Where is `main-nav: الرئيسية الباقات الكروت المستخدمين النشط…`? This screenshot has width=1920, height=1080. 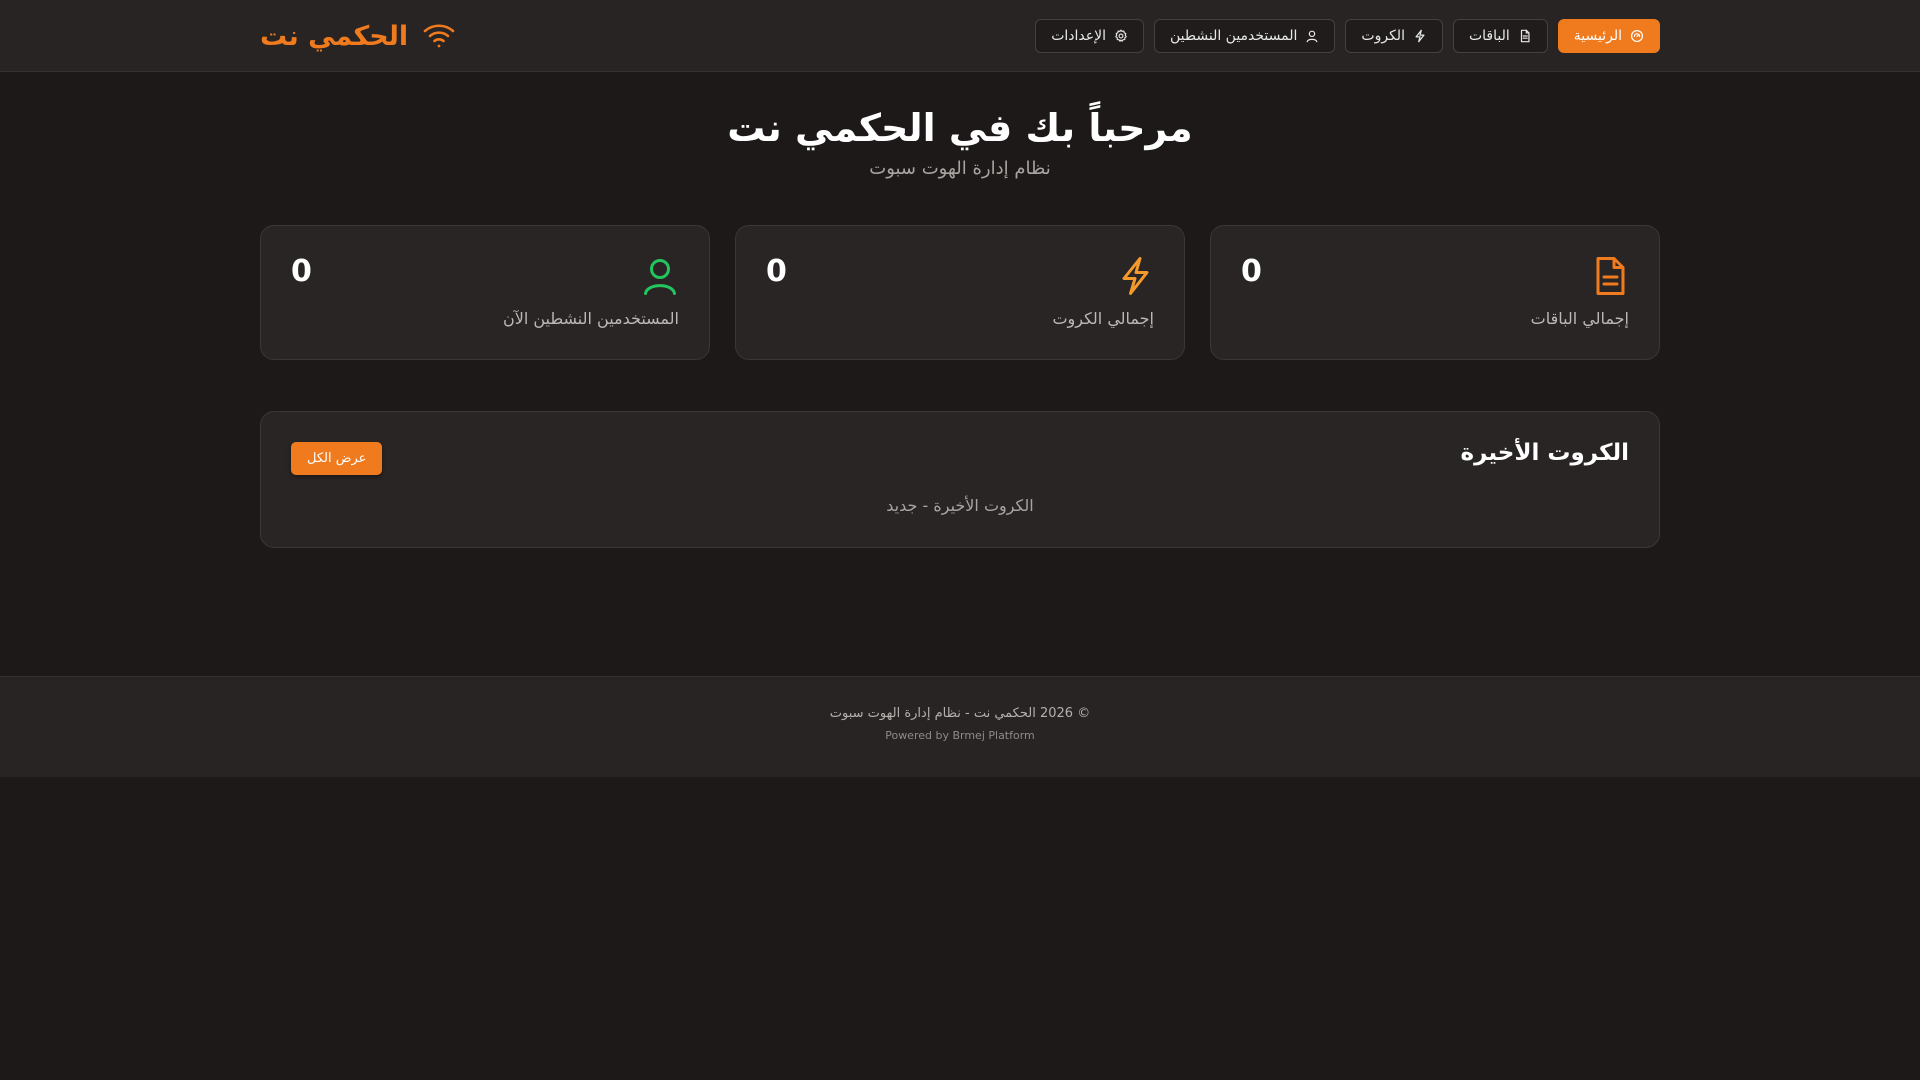 main-nav: الرئيسية الباقات الكروت المستخدمين النشط… is located at coordinates (1347, 36).